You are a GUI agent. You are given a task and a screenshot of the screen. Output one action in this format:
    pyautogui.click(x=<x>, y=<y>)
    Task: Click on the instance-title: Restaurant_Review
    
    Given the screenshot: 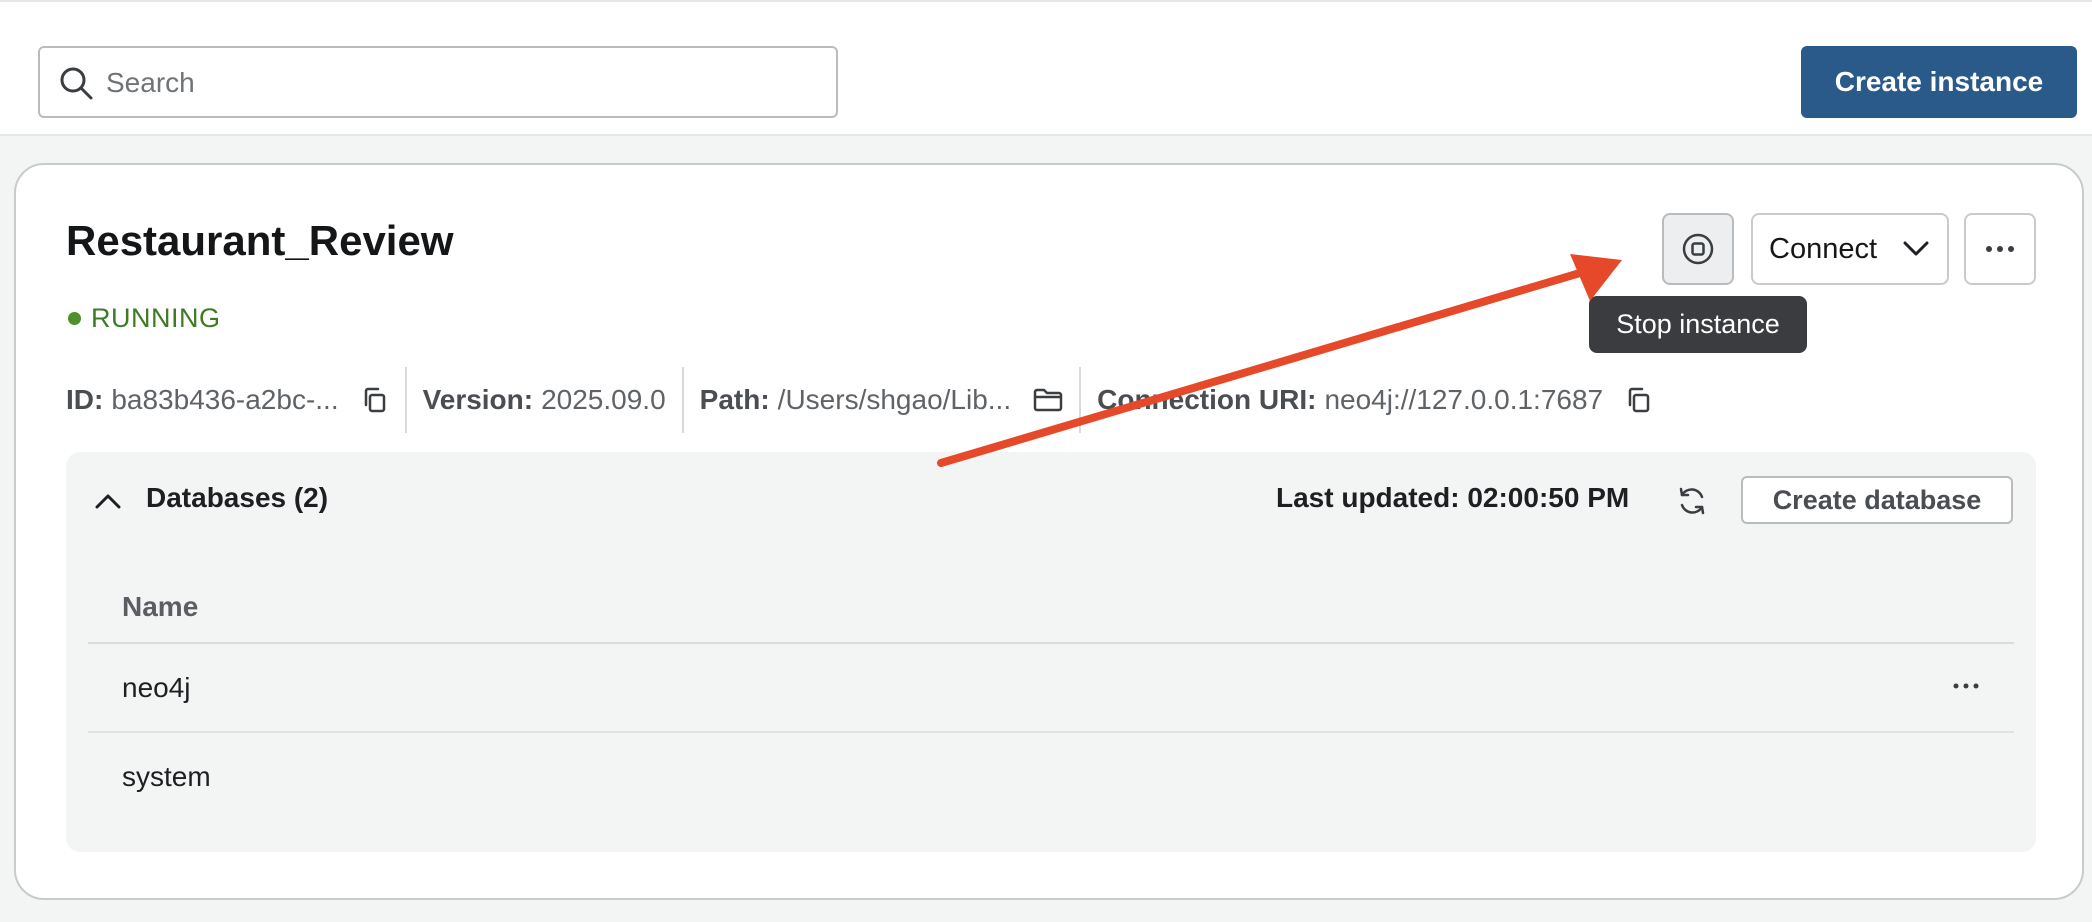 What is the action you would take?
    pyautogui.click(x=260, y=240)
    